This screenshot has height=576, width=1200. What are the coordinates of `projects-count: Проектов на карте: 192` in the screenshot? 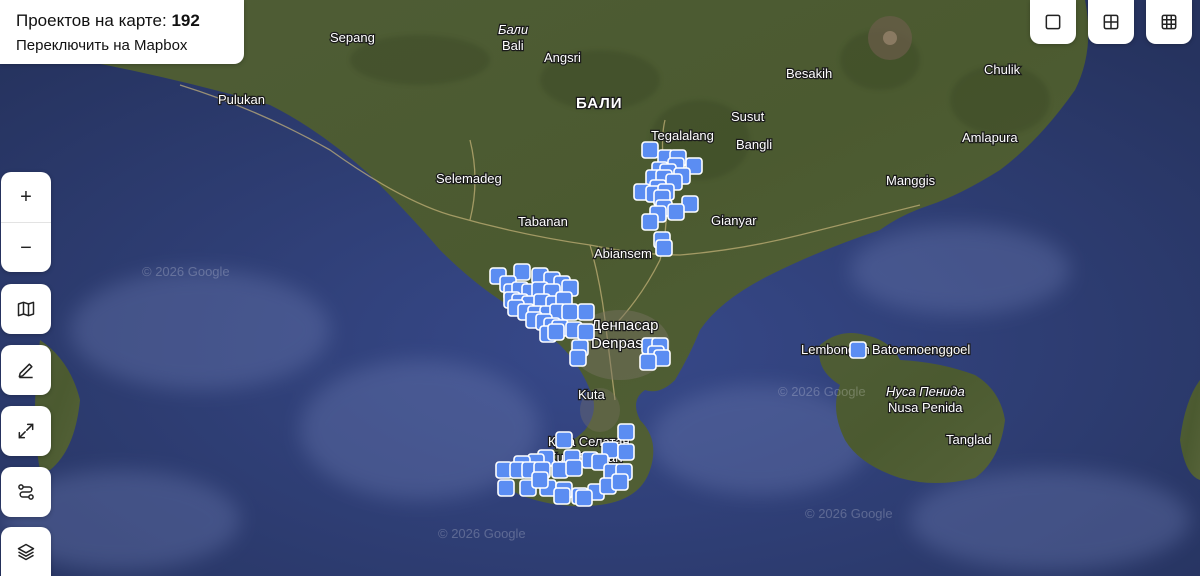 It's located at (122, 21).